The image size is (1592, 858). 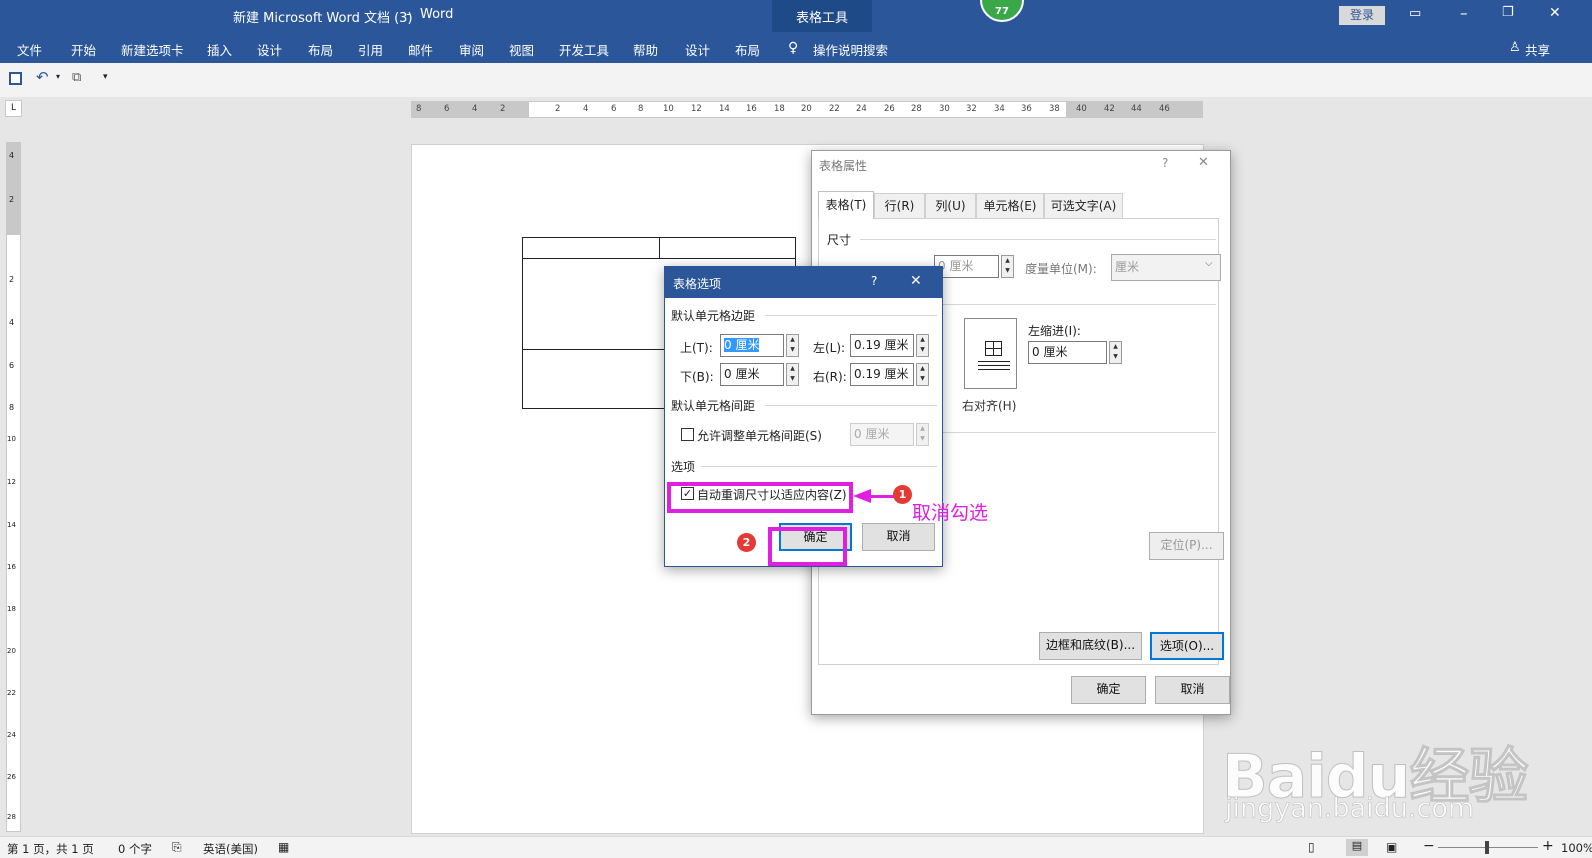 I want to click on indent-input: 0 厘米, so click(x=1067, y=352).